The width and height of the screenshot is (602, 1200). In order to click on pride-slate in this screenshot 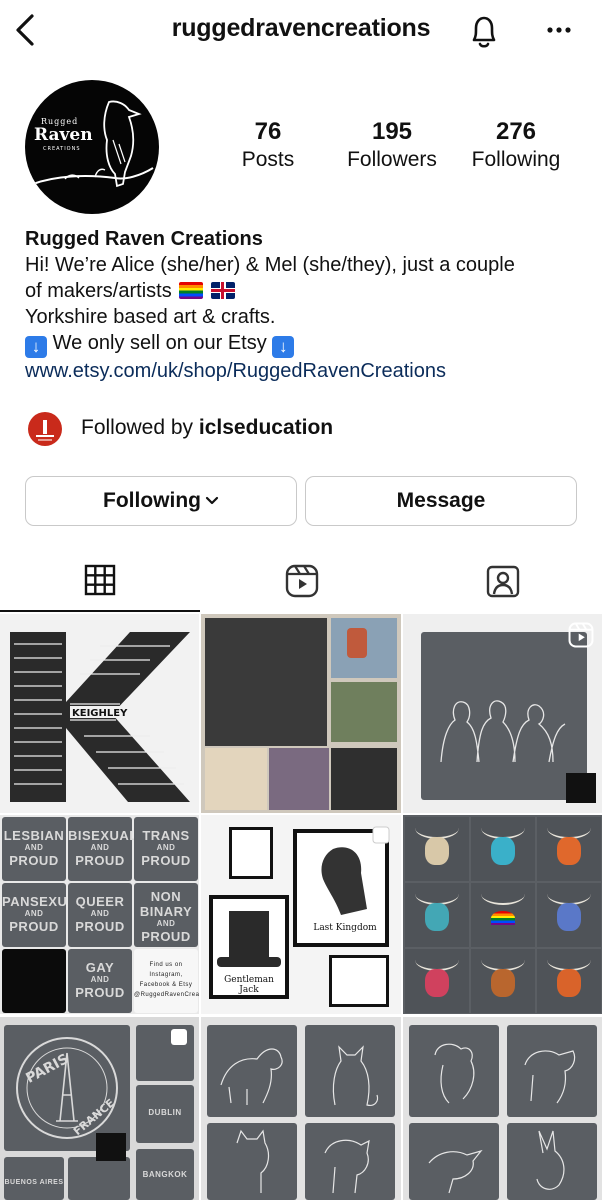, I will do `click(34, 981)`.